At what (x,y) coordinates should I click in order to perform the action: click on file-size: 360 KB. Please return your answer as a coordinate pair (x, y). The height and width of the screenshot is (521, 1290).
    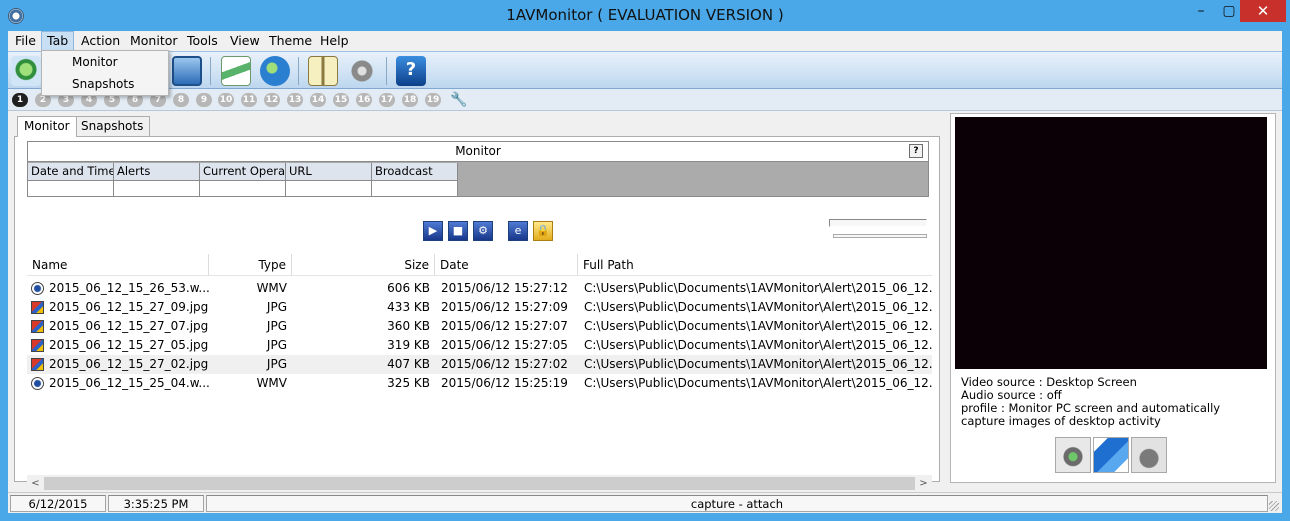
    Looking at the image, I should click on (408, 326).